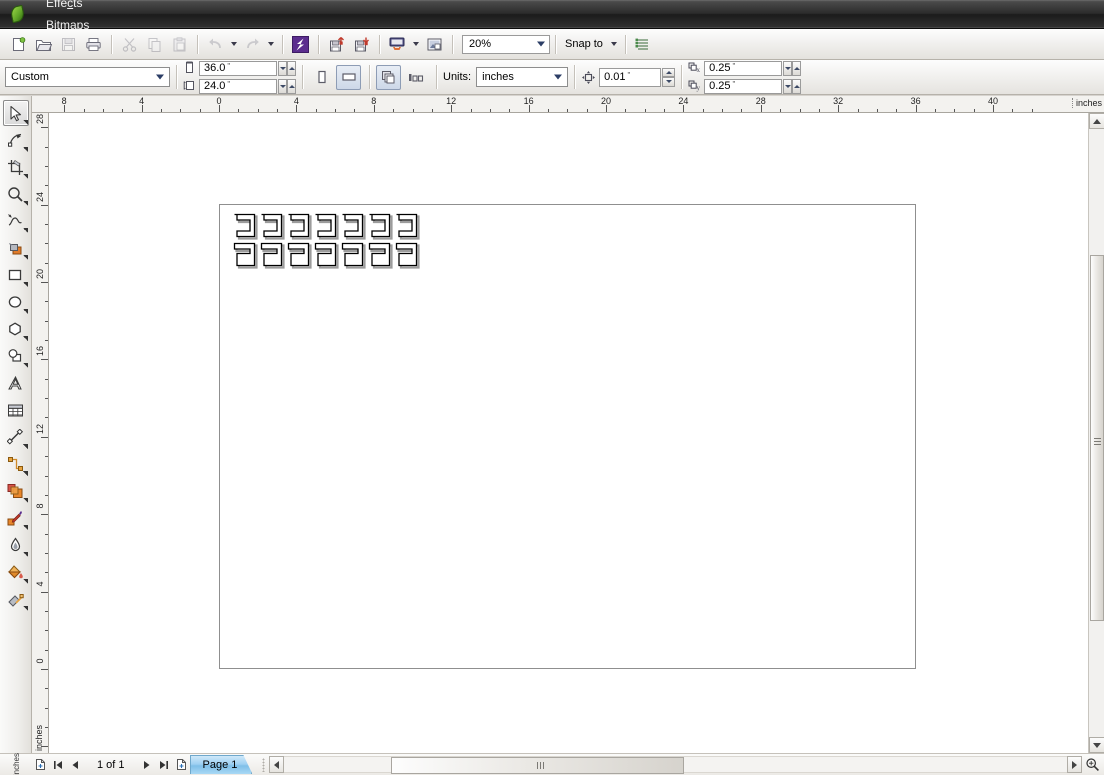 Image resolution: width=1104 pixels, height=775 pixels. What do you see at coordinates (16, 275) in the screenshot?
I see `rectangle-tool` at bounding box center [16, 275].